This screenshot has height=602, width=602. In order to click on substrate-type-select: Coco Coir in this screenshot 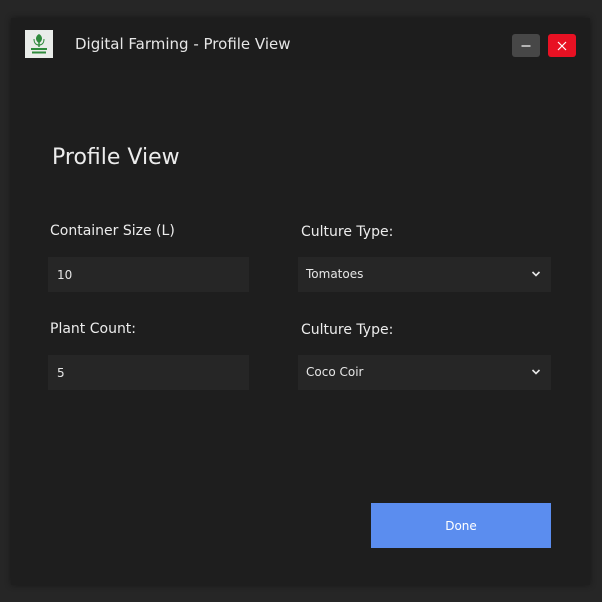, I will do `click(424, 372)`.